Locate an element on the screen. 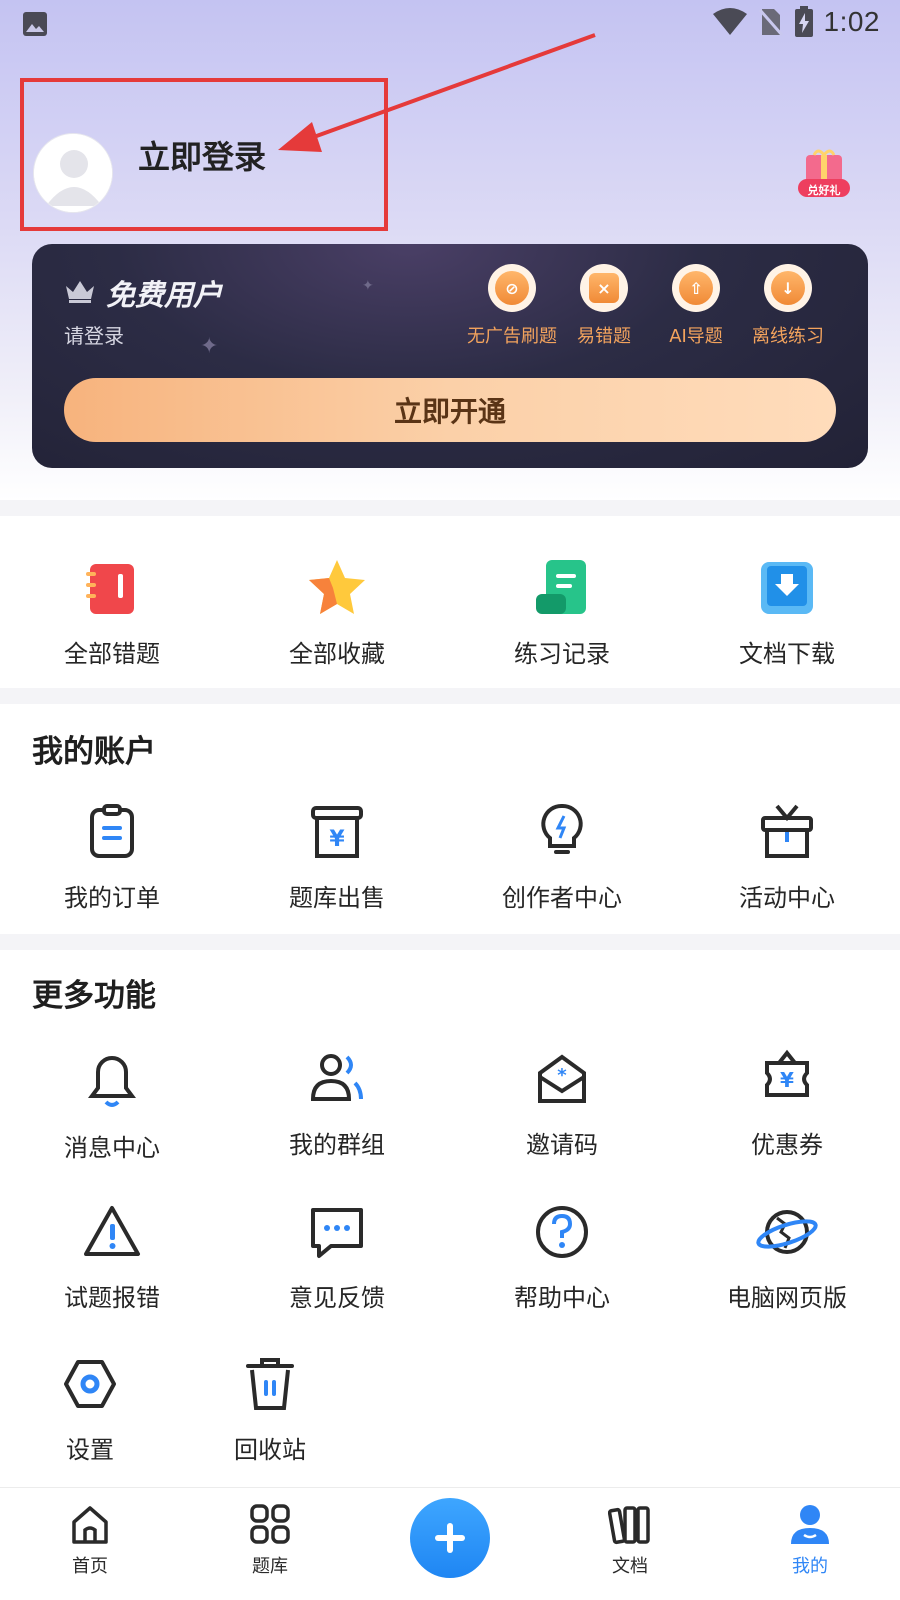  record-icon is located at coordinates (561, 587).